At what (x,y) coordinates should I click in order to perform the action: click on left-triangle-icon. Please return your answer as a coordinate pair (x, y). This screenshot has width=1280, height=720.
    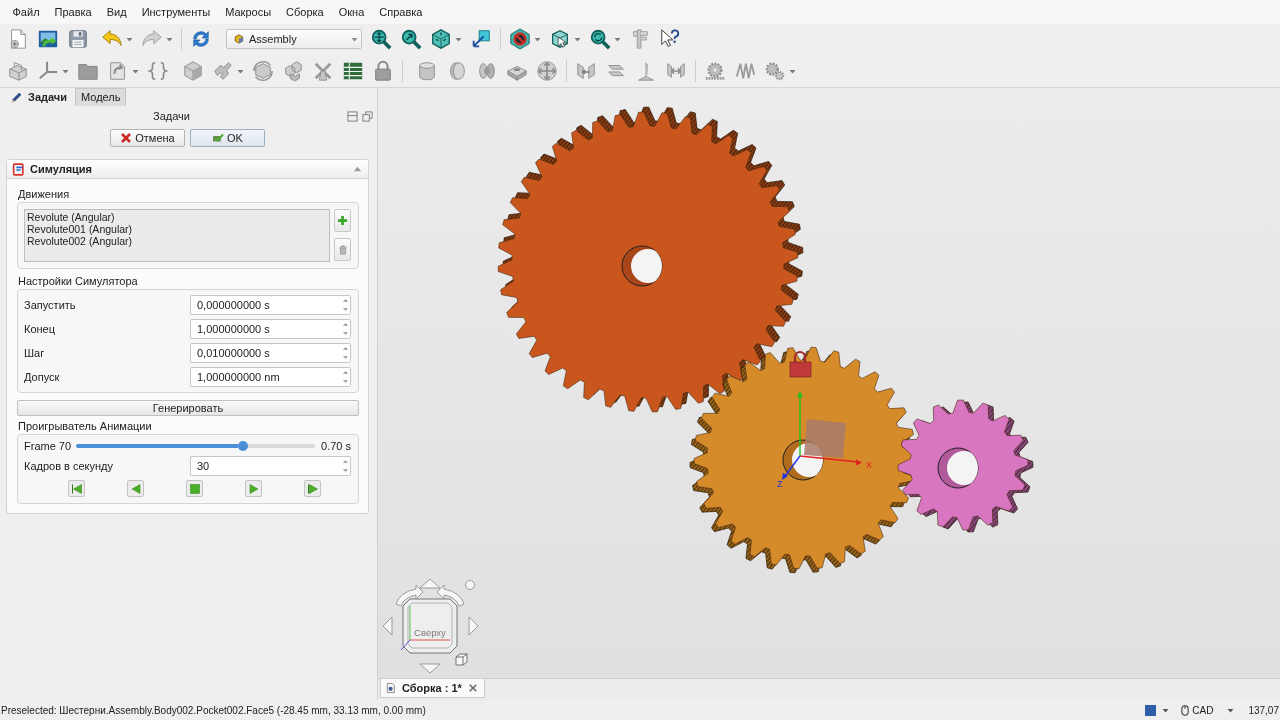
    Looking at the image, I should click on (135, 488).